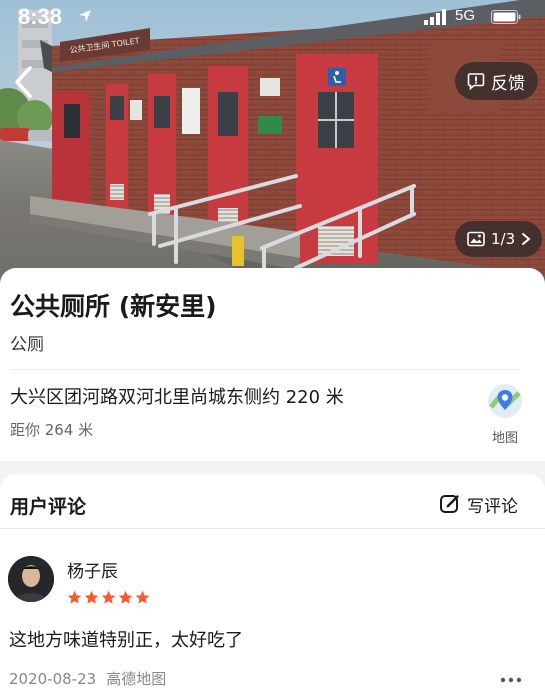 This screenshot has height=700, width=545. I want to click on review-source: 高德地图, so click(136, 679).